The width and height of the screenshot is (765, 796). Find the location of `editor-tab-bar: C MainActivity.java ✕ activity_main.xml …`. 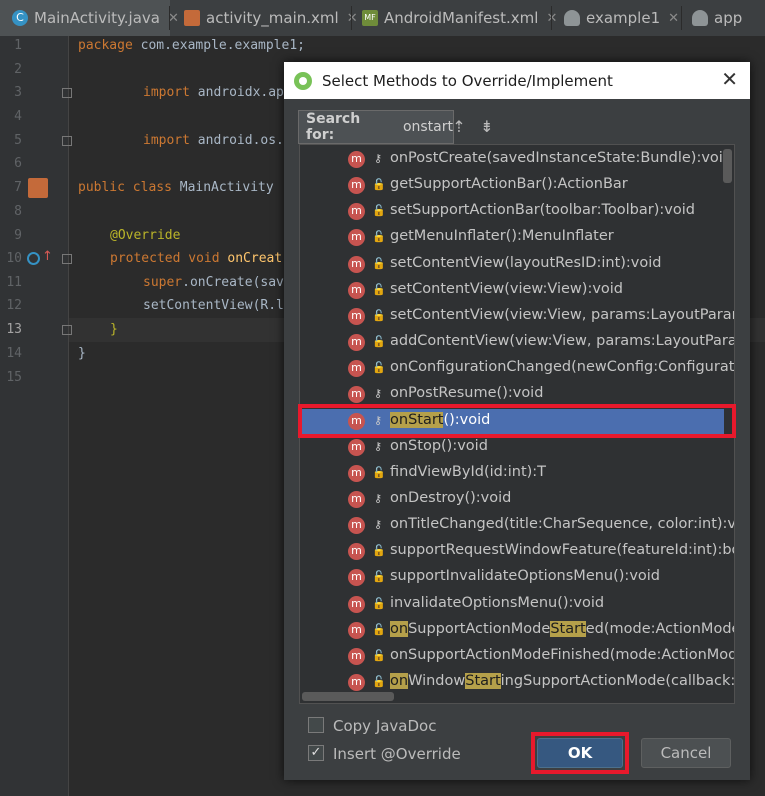

editor-tab-bar: C MainActivity.java ✕ activity_main.xml … is located at coordinates (382, 18).